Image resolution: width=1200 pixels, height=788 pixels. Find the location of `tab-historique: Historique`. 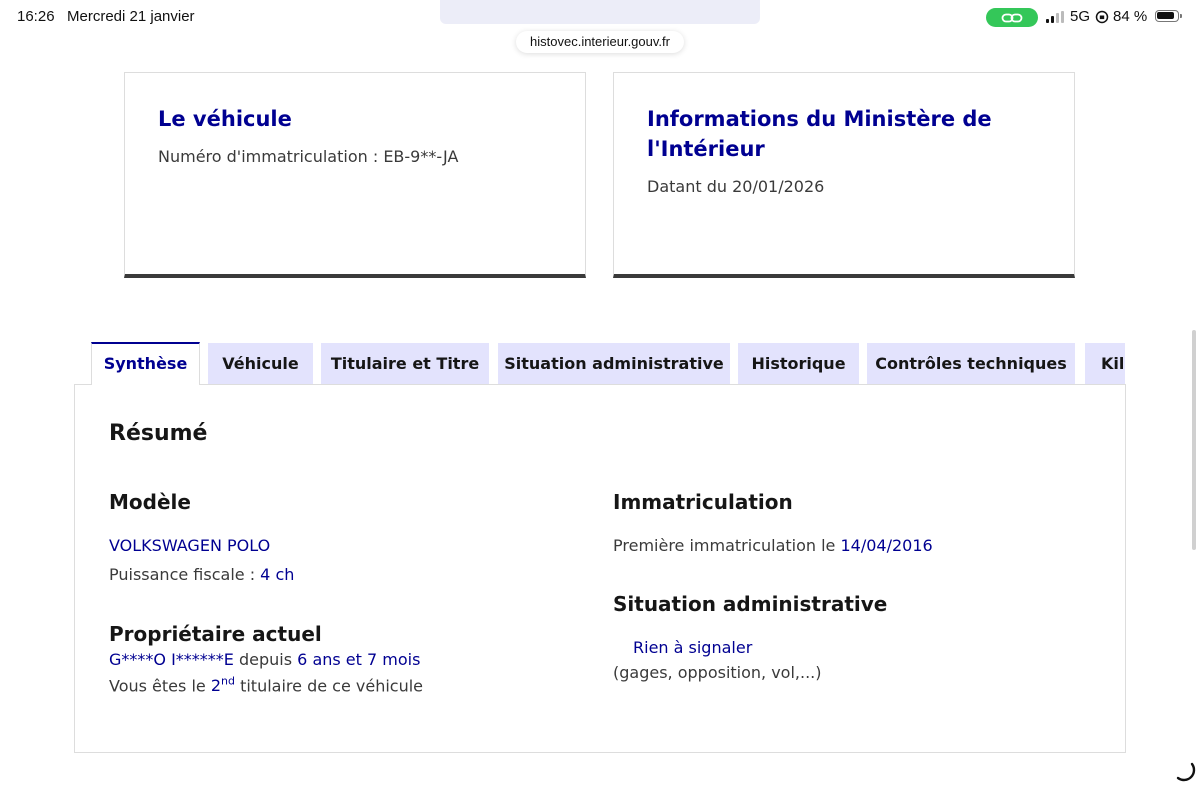

tab-historique: Historique is located at coordinates (798, 363).